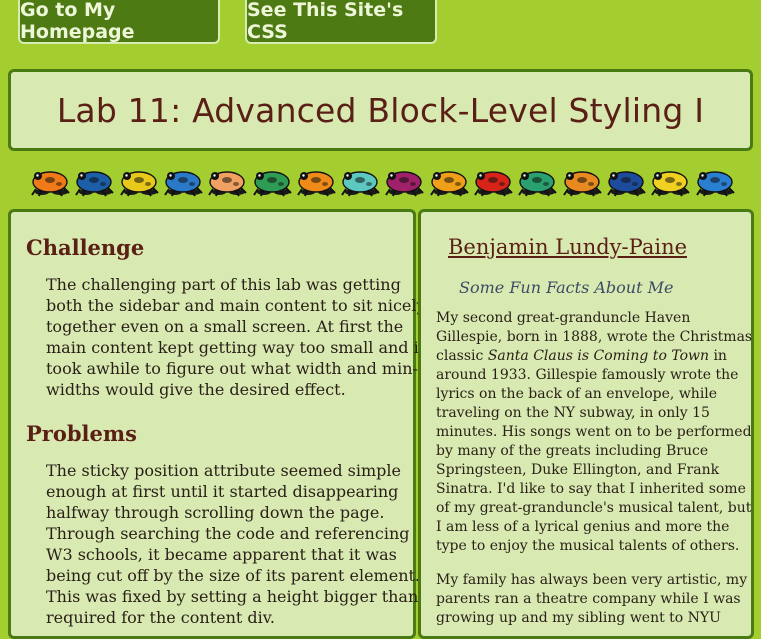  What do you see at coordinates (462, 356) in the screenshot?
I see `text-fragment: classic` at bounding box center [462, 356].